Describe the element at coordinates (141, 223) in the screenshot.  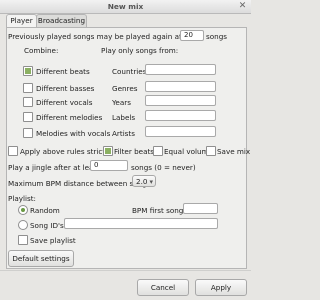
I see `song-ids-input` at that location.